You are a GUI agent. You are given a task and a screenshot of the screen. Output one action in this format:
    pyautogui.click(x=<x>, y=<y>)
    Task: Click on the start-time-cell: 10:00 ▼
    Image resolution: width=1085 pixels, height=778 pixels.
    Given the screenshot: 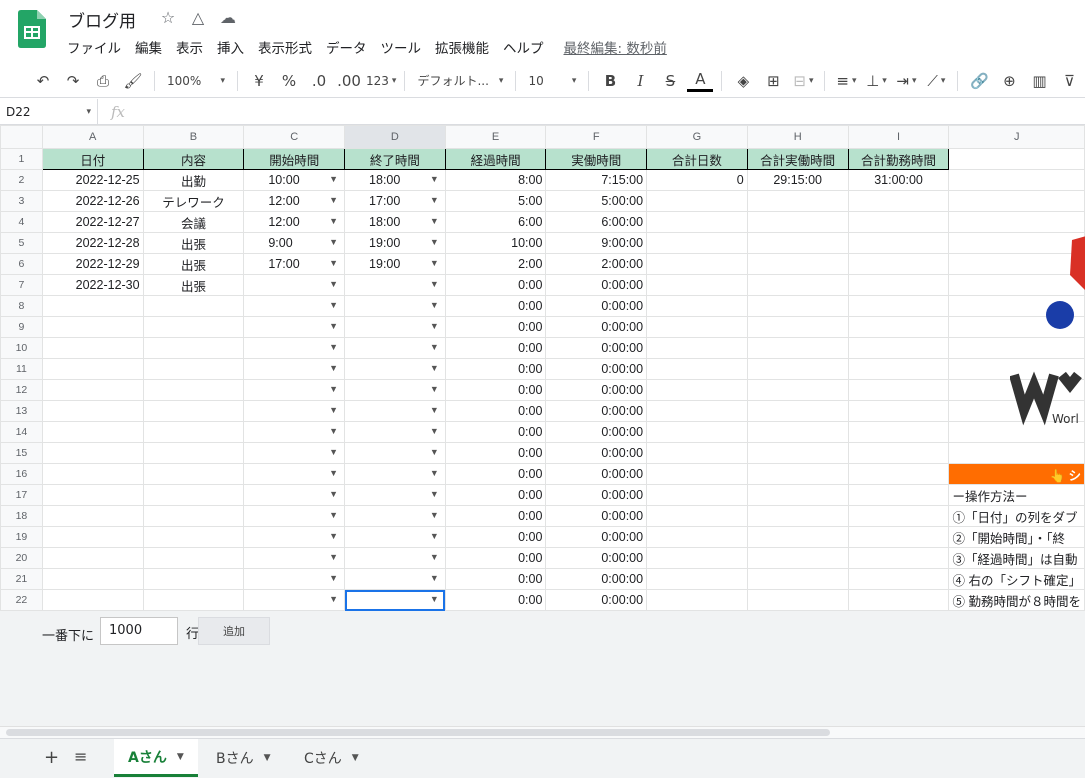 What is the action you would take?
    pyautogui.click(x=294, y=180)
    